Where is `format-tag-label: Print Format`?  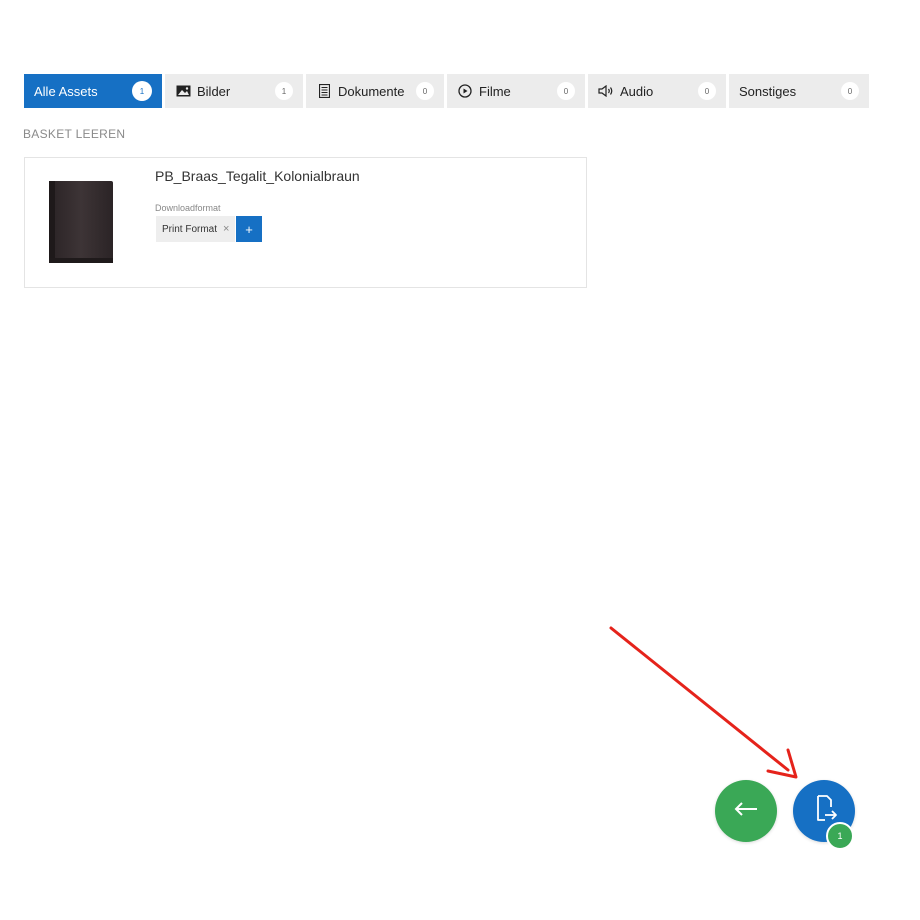 format-tag-label: Print Format is located at coordinates (190, 229).